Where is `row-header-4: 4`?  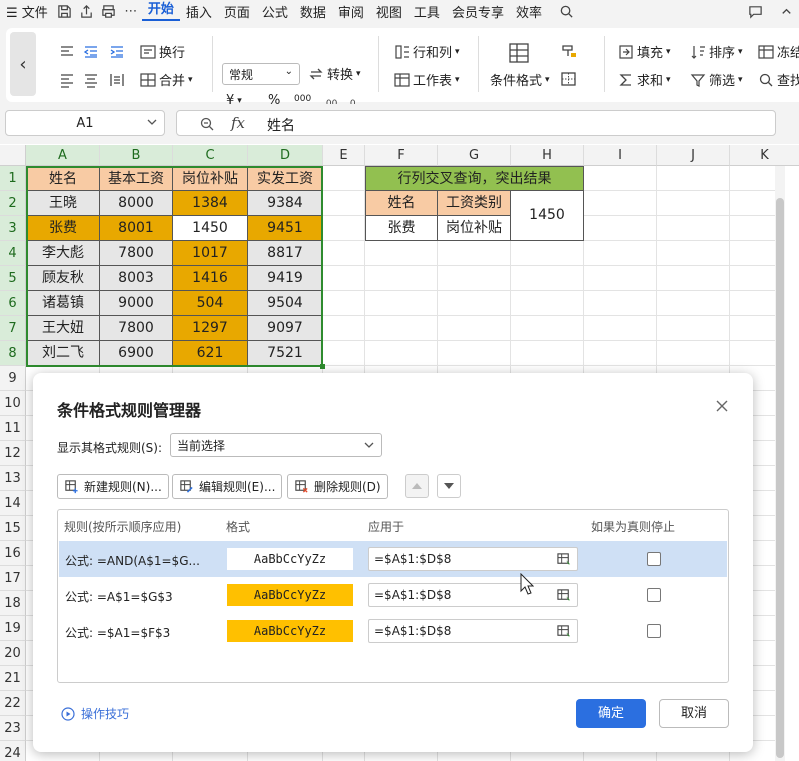 row-header-4: 4 is located at coordinates (13, 253).